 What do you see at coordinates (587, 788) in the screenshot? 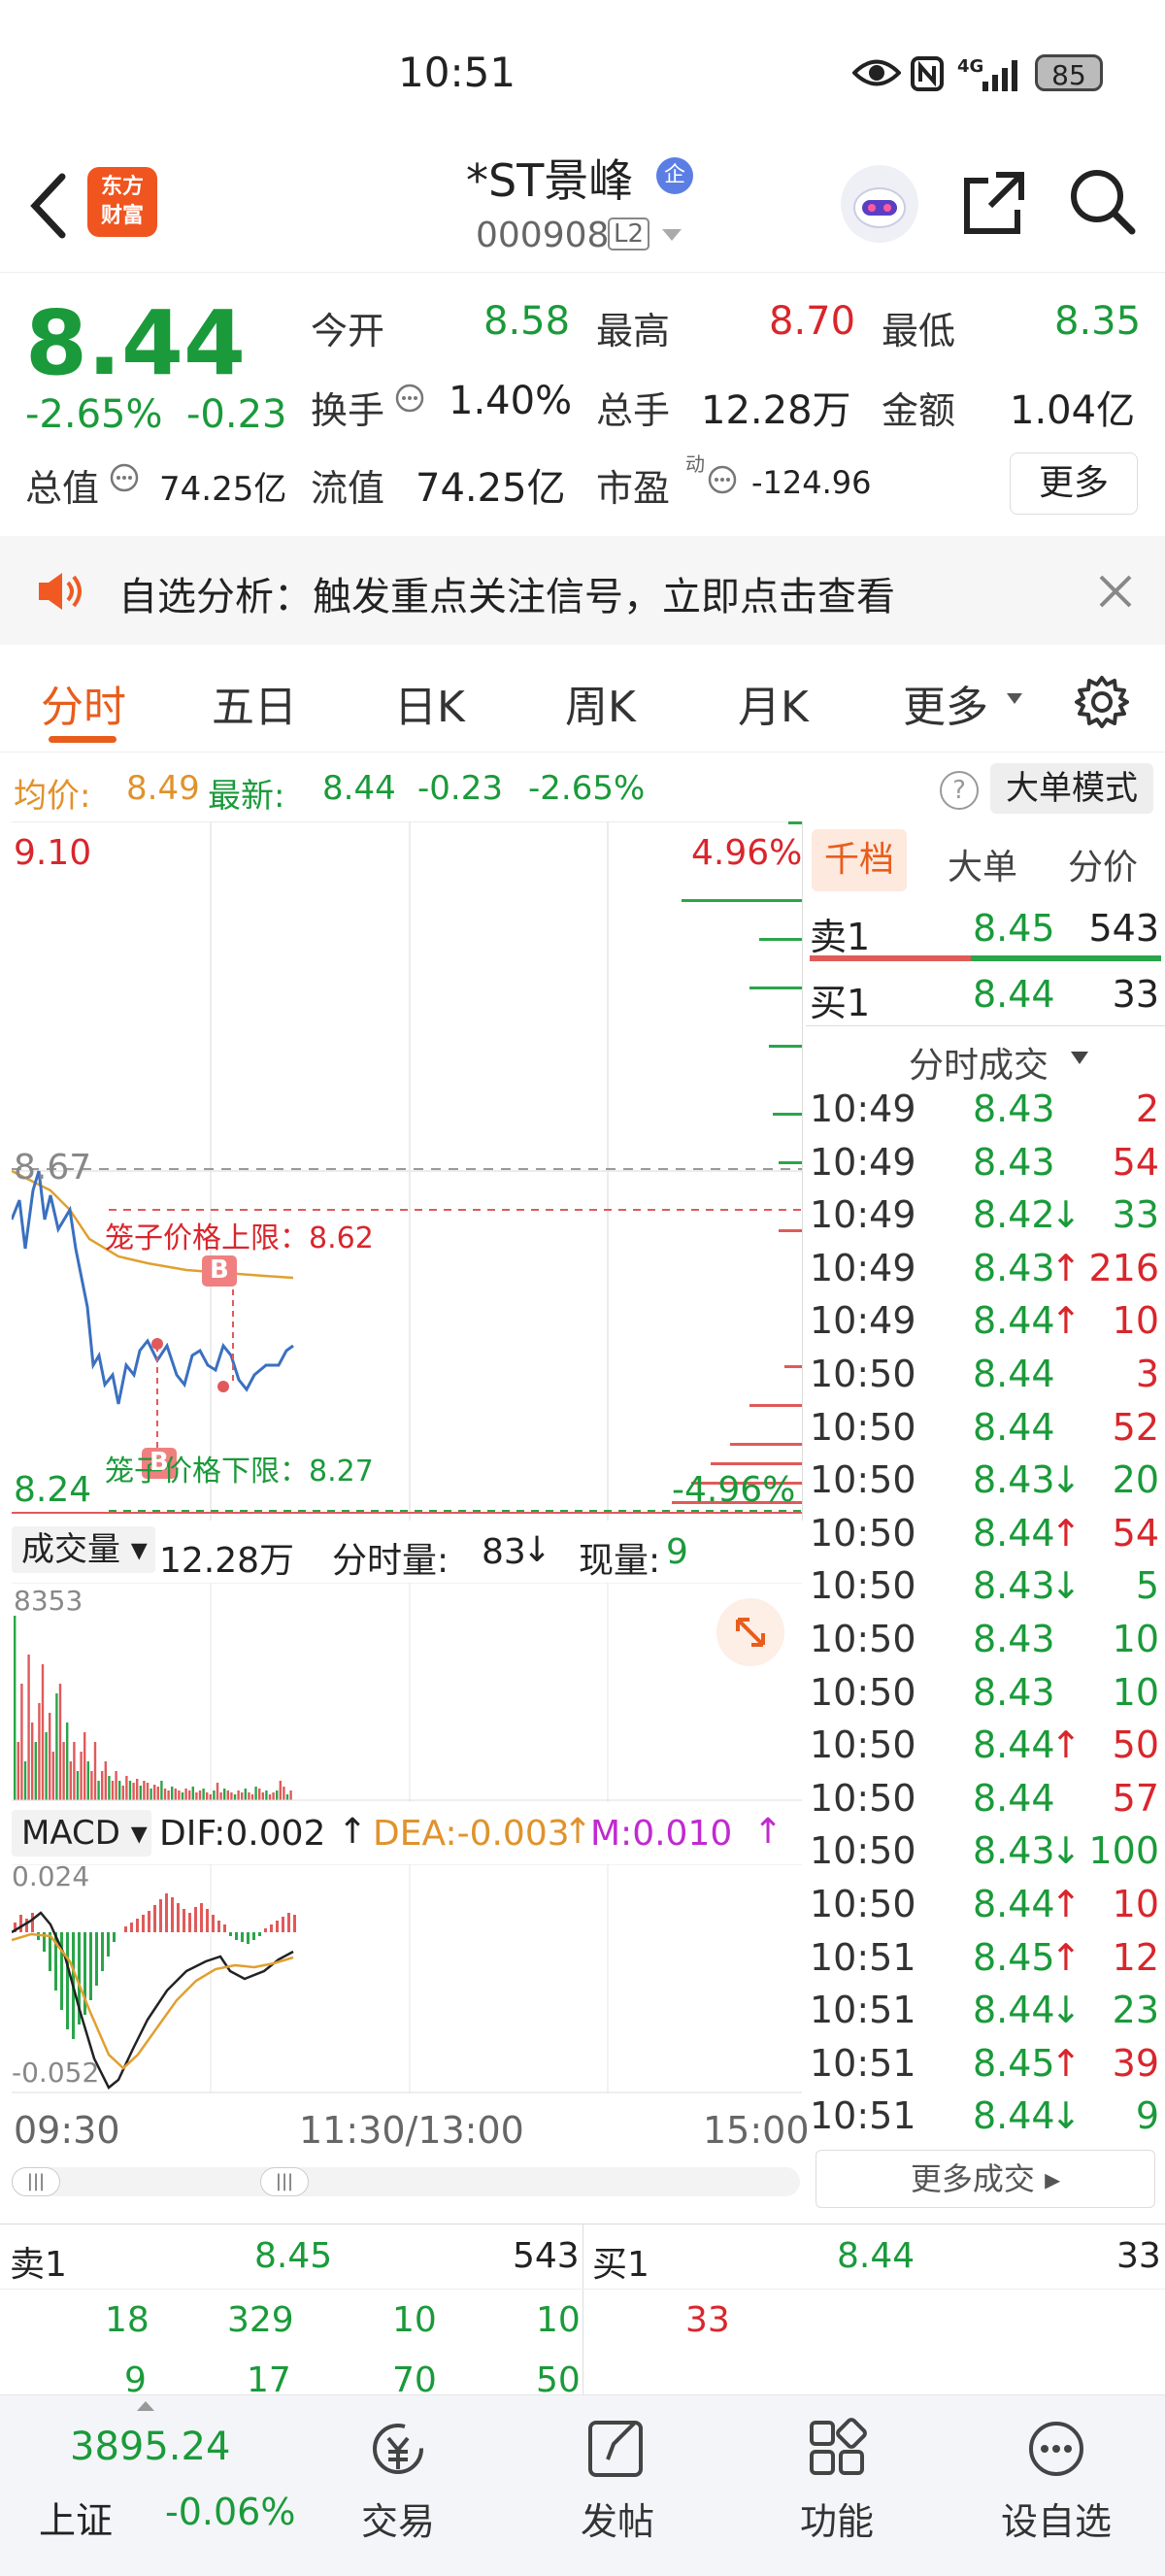
I see `last-change-pct: -2.65%` at bounding box center [587, 788].